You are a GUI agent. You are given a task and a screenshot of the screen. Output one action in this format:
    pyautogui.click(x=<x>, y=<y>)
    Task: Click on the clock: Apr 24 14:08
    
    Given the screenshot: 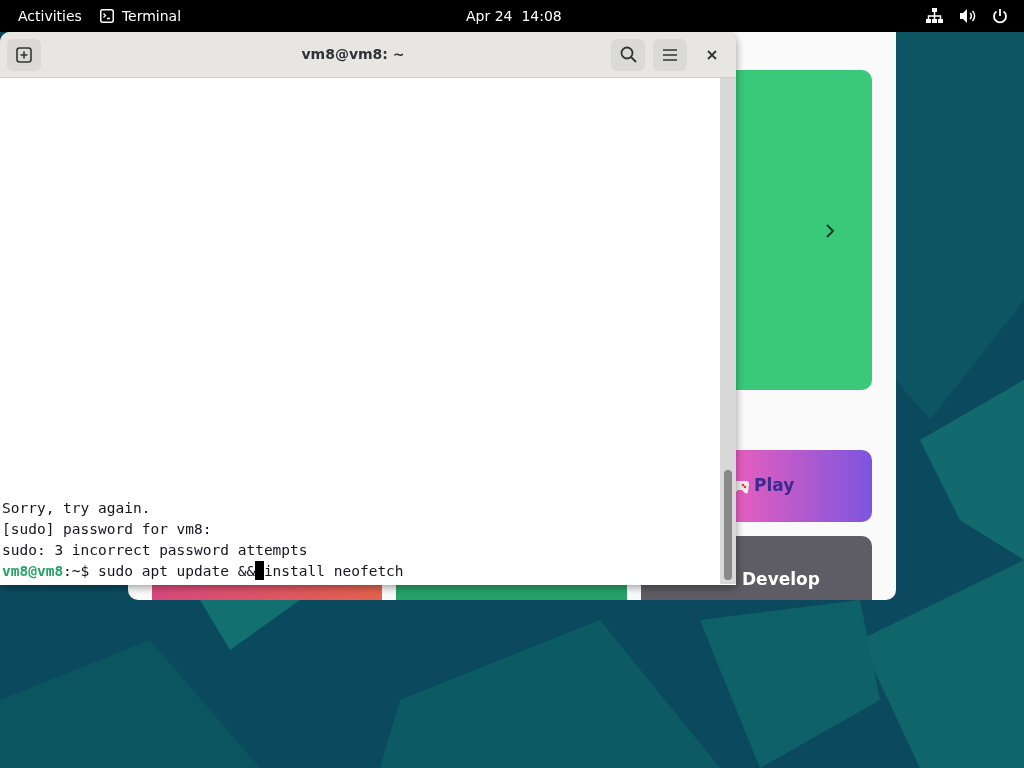 What is the action you would take?
    pyautogui.click(x=514, y=16)
    